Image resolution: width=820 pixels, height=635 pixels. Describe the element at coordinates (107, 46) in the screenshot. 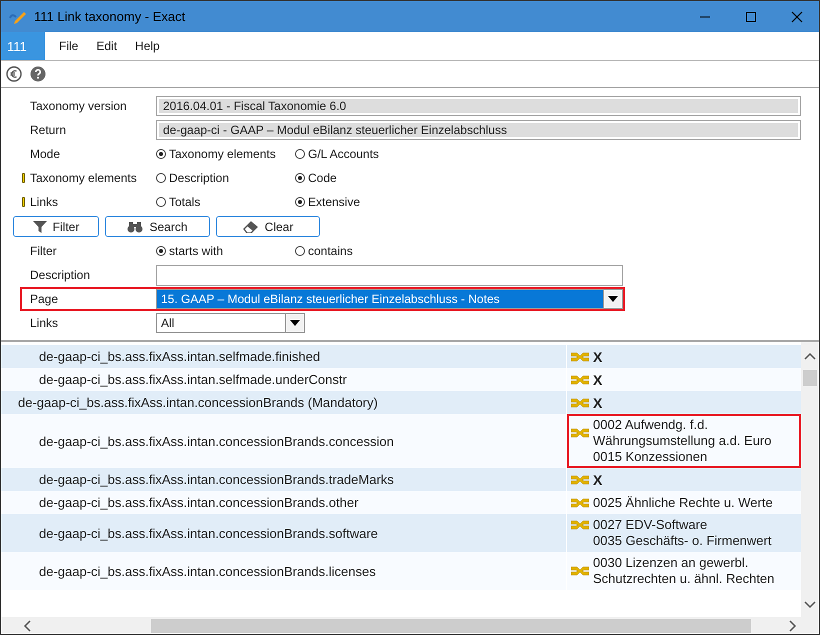

I see `menu-item: Edit` at that location.